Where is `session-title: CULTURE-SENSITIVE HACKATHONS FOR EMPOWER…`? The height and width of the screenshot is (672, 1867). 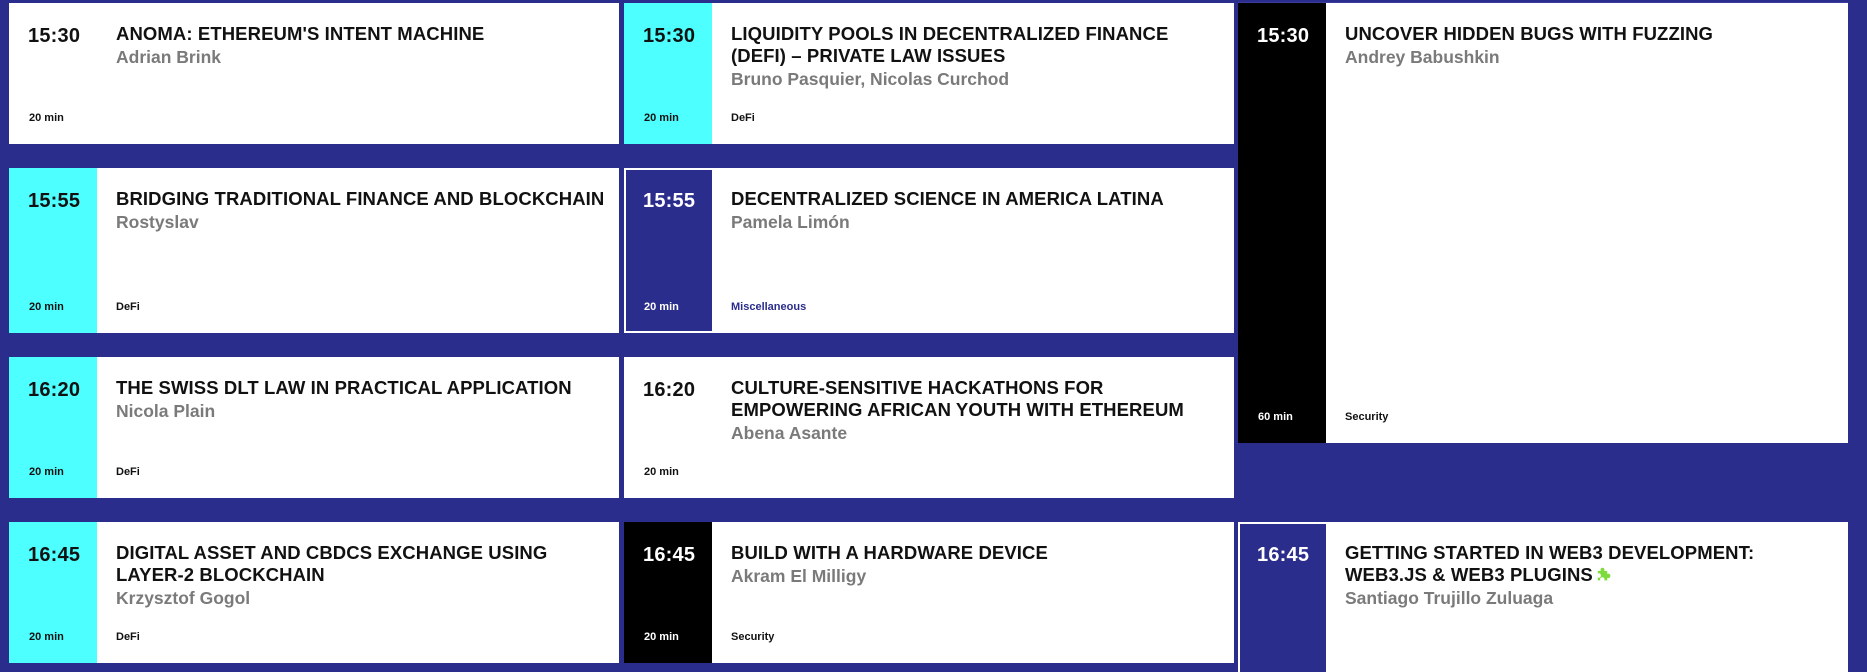
session-title: CULTURE-SENSITIVE HACKATHONS FOR EMPOWER… is located at coordinates (975, 399).